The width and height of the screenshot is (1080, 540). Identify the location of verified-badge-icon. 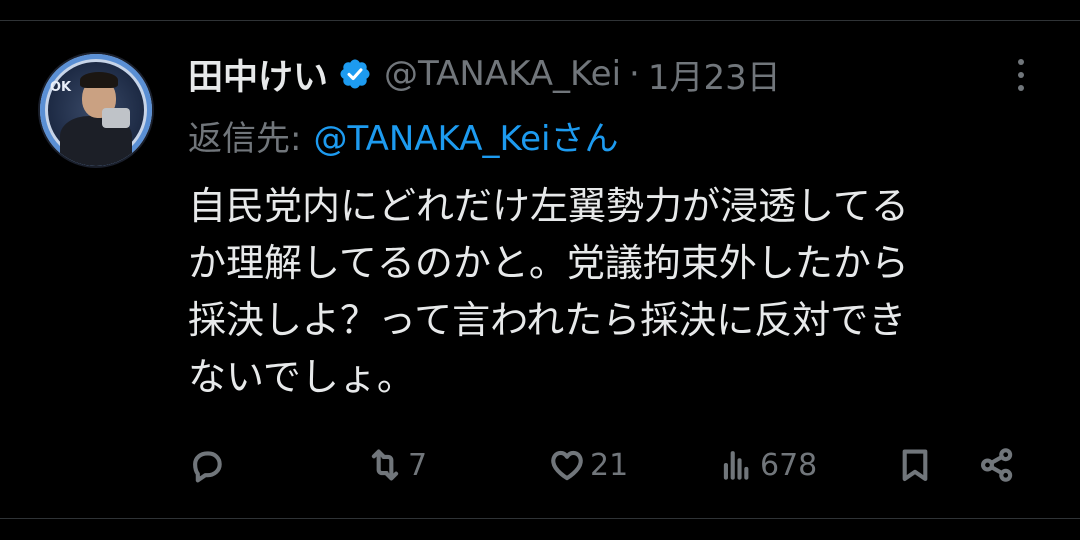
(355, 74).